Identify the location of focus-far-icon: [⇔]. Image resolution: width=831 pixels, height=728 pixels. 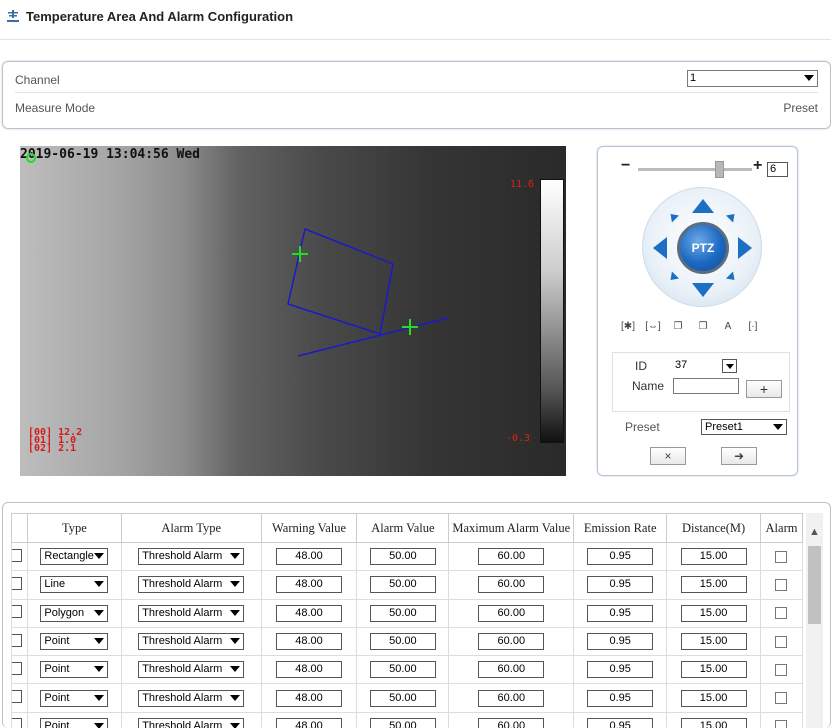
(653, 326).